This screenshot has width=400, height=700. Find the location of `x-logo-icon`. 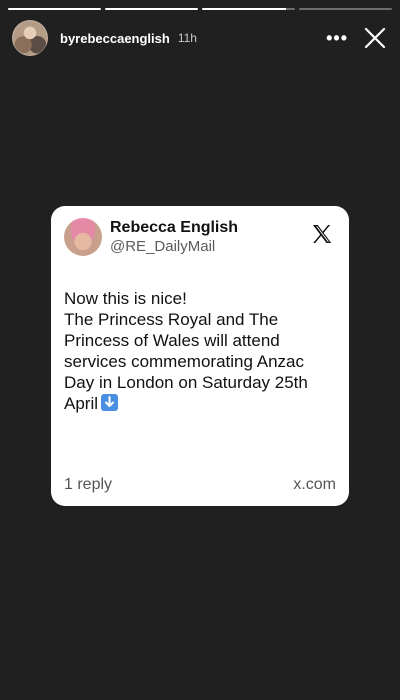

x-logo-icon is located at coordinates (322, 234).